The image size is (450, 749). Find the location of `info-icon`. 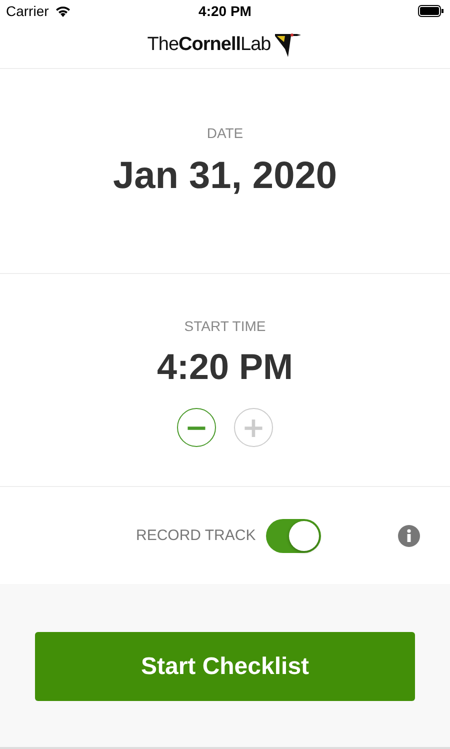

info-icon is located at coordinates (409, 535).